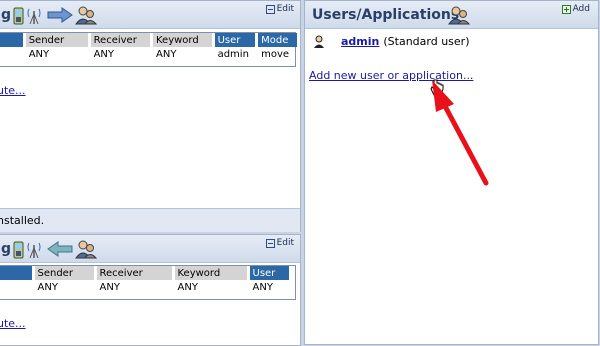 The width and height of the screenshot is (600, 346). I want to click on user-role: (Standard user), so click(426, 41).